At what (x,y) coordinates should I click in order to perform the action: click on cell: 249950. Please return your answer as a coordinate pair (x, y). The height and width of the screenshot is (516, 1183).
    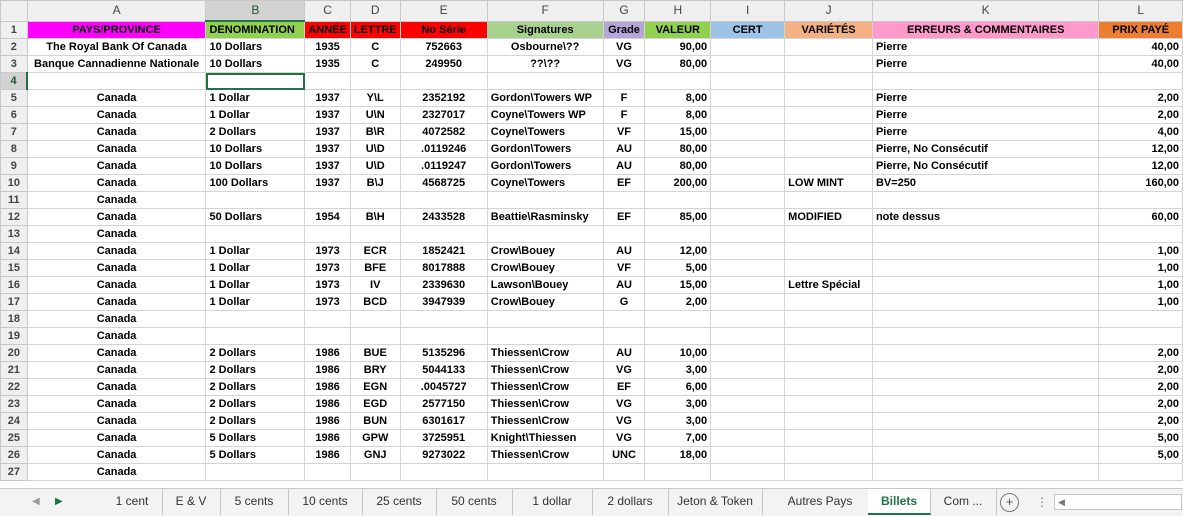
    Looking at the image, I should click on (443, 64).